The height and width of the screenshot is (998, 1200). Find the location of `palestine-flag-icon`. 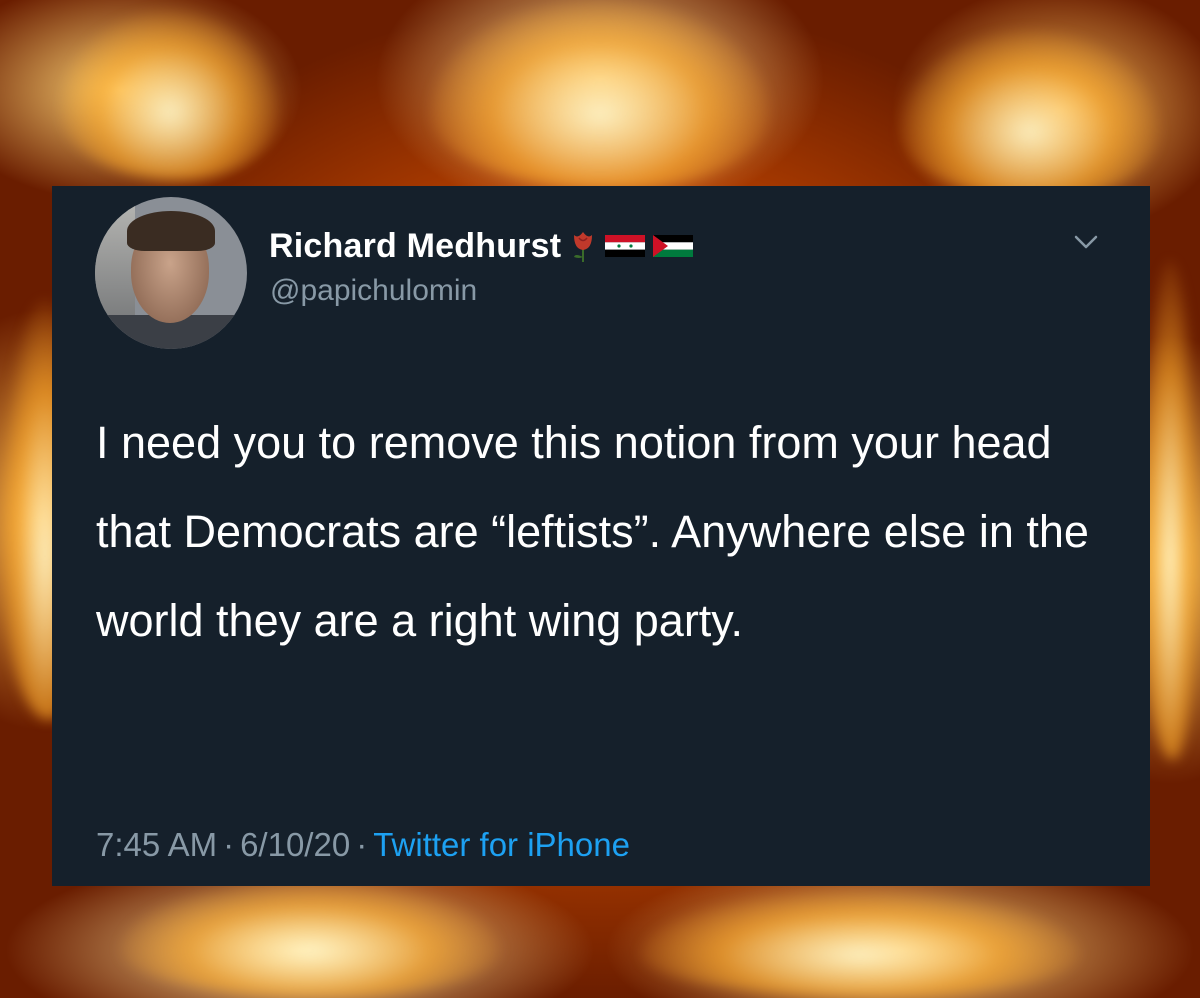

palestine-flag-icon is located at coordinates (673, 246).